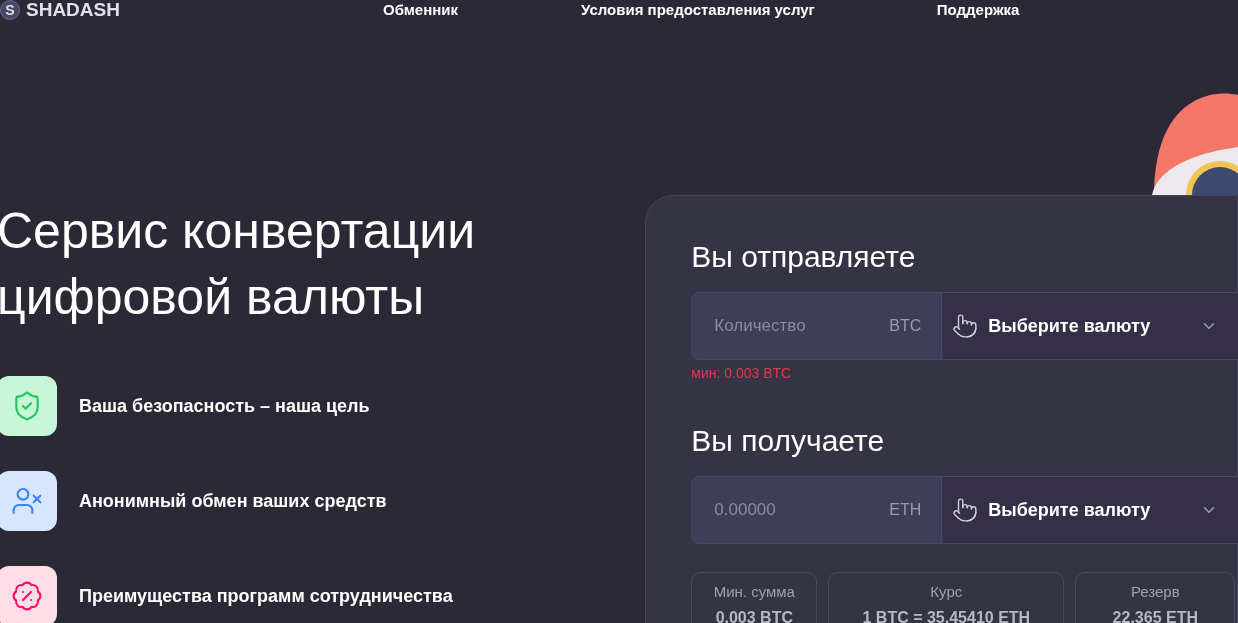 This screenshot has width=1238, height=623. I want to click on nav-link: Обменник, so click(421, 11).